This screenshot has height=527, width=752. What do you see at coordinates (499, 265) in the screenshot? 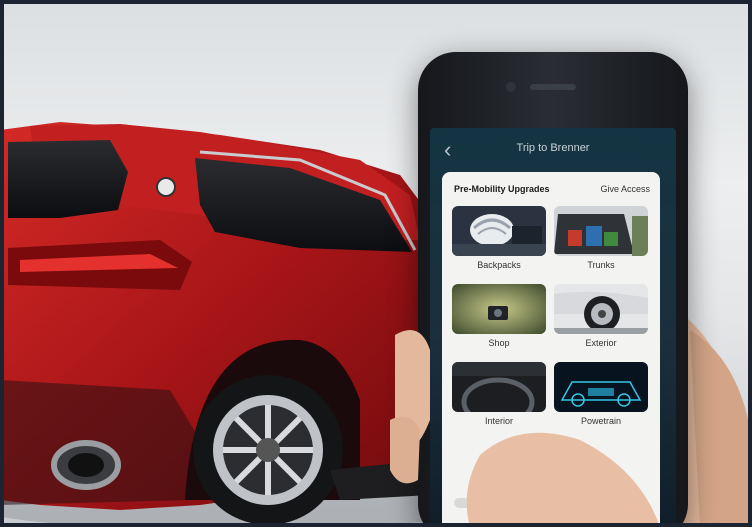
I see `tile-label: Backpacks` at bounding box center [499, 265].